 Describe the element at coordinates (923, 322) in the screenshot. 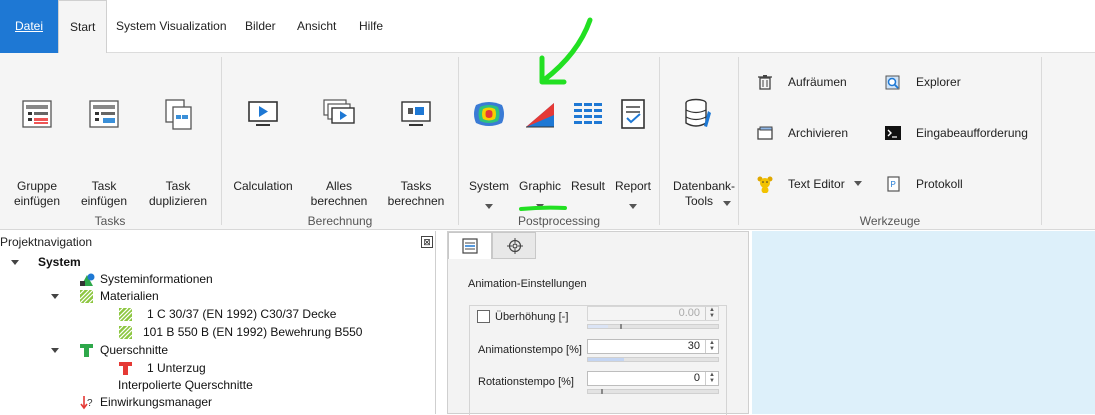

I see `viewport-area` at that location.